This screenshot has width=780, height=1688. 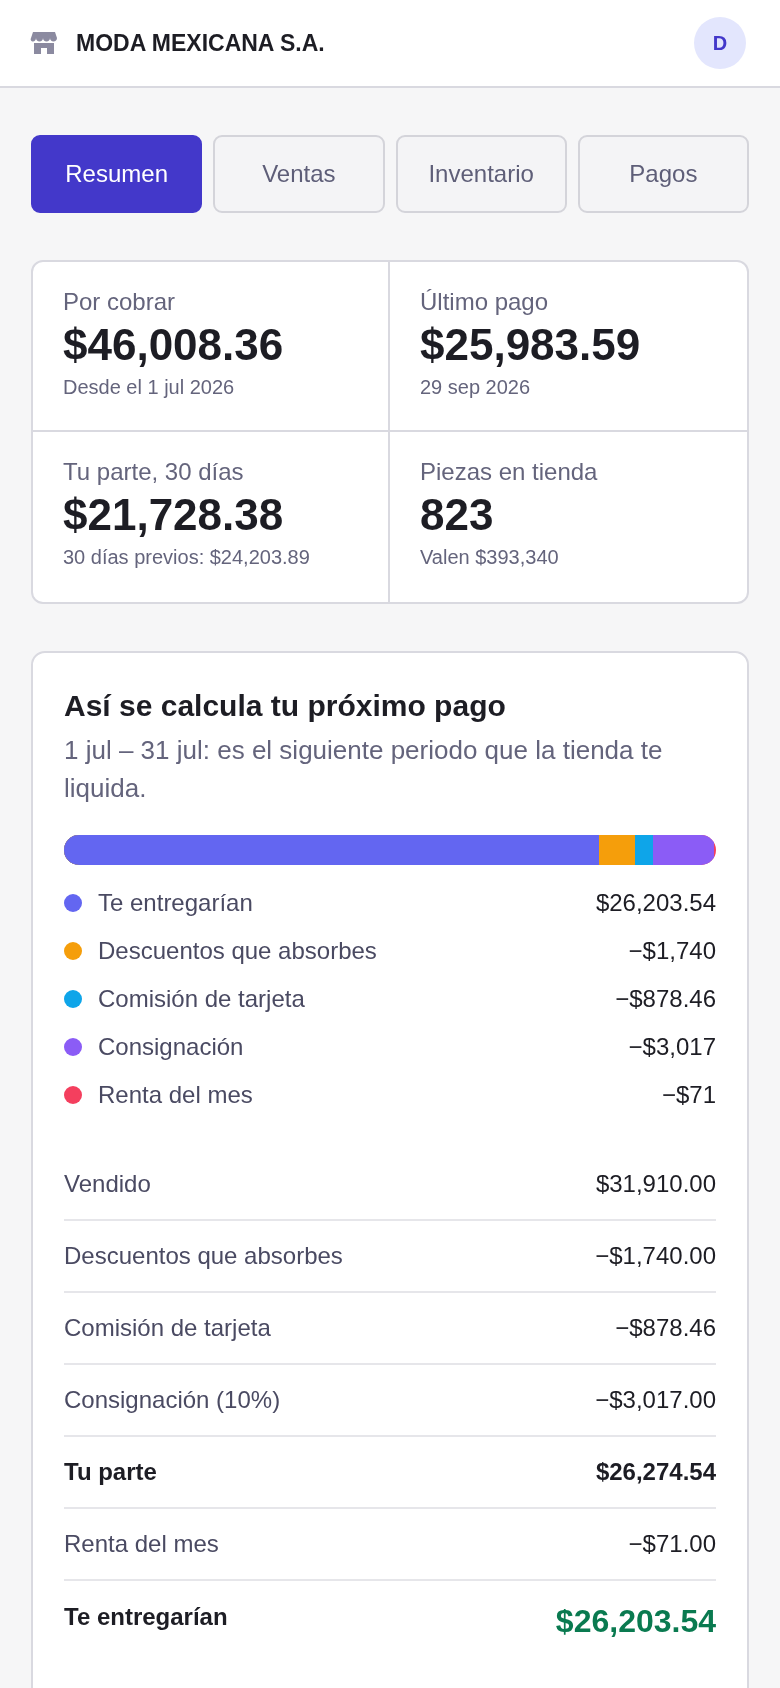 I want to click on stat-value: $46,008.36, so click(x=174, y=345).